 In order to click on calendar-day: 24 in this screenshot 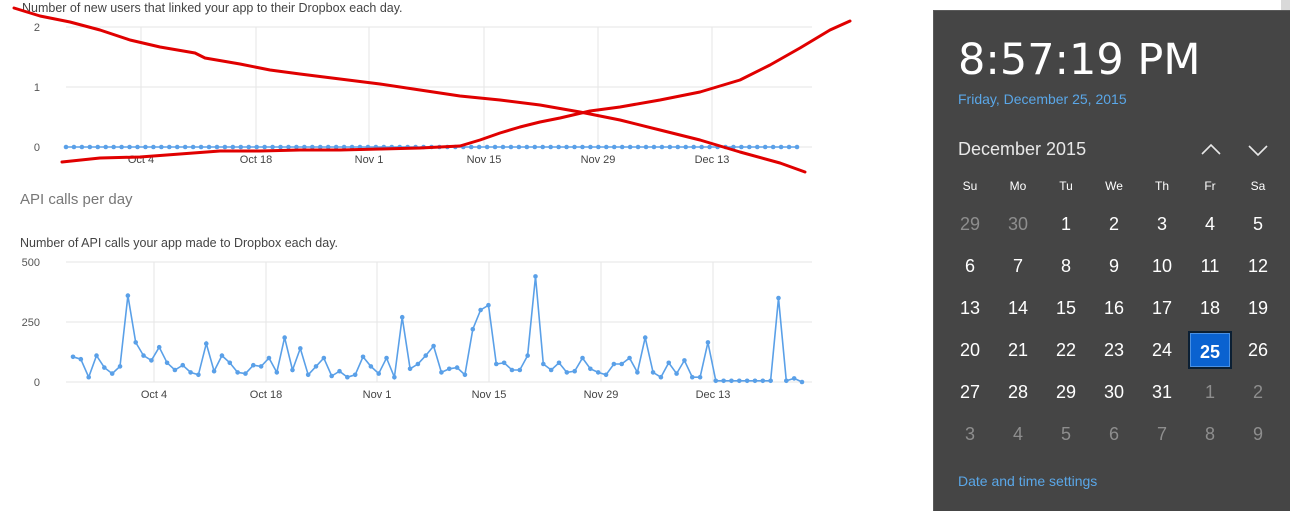, I will do `click(1162, 350)`.